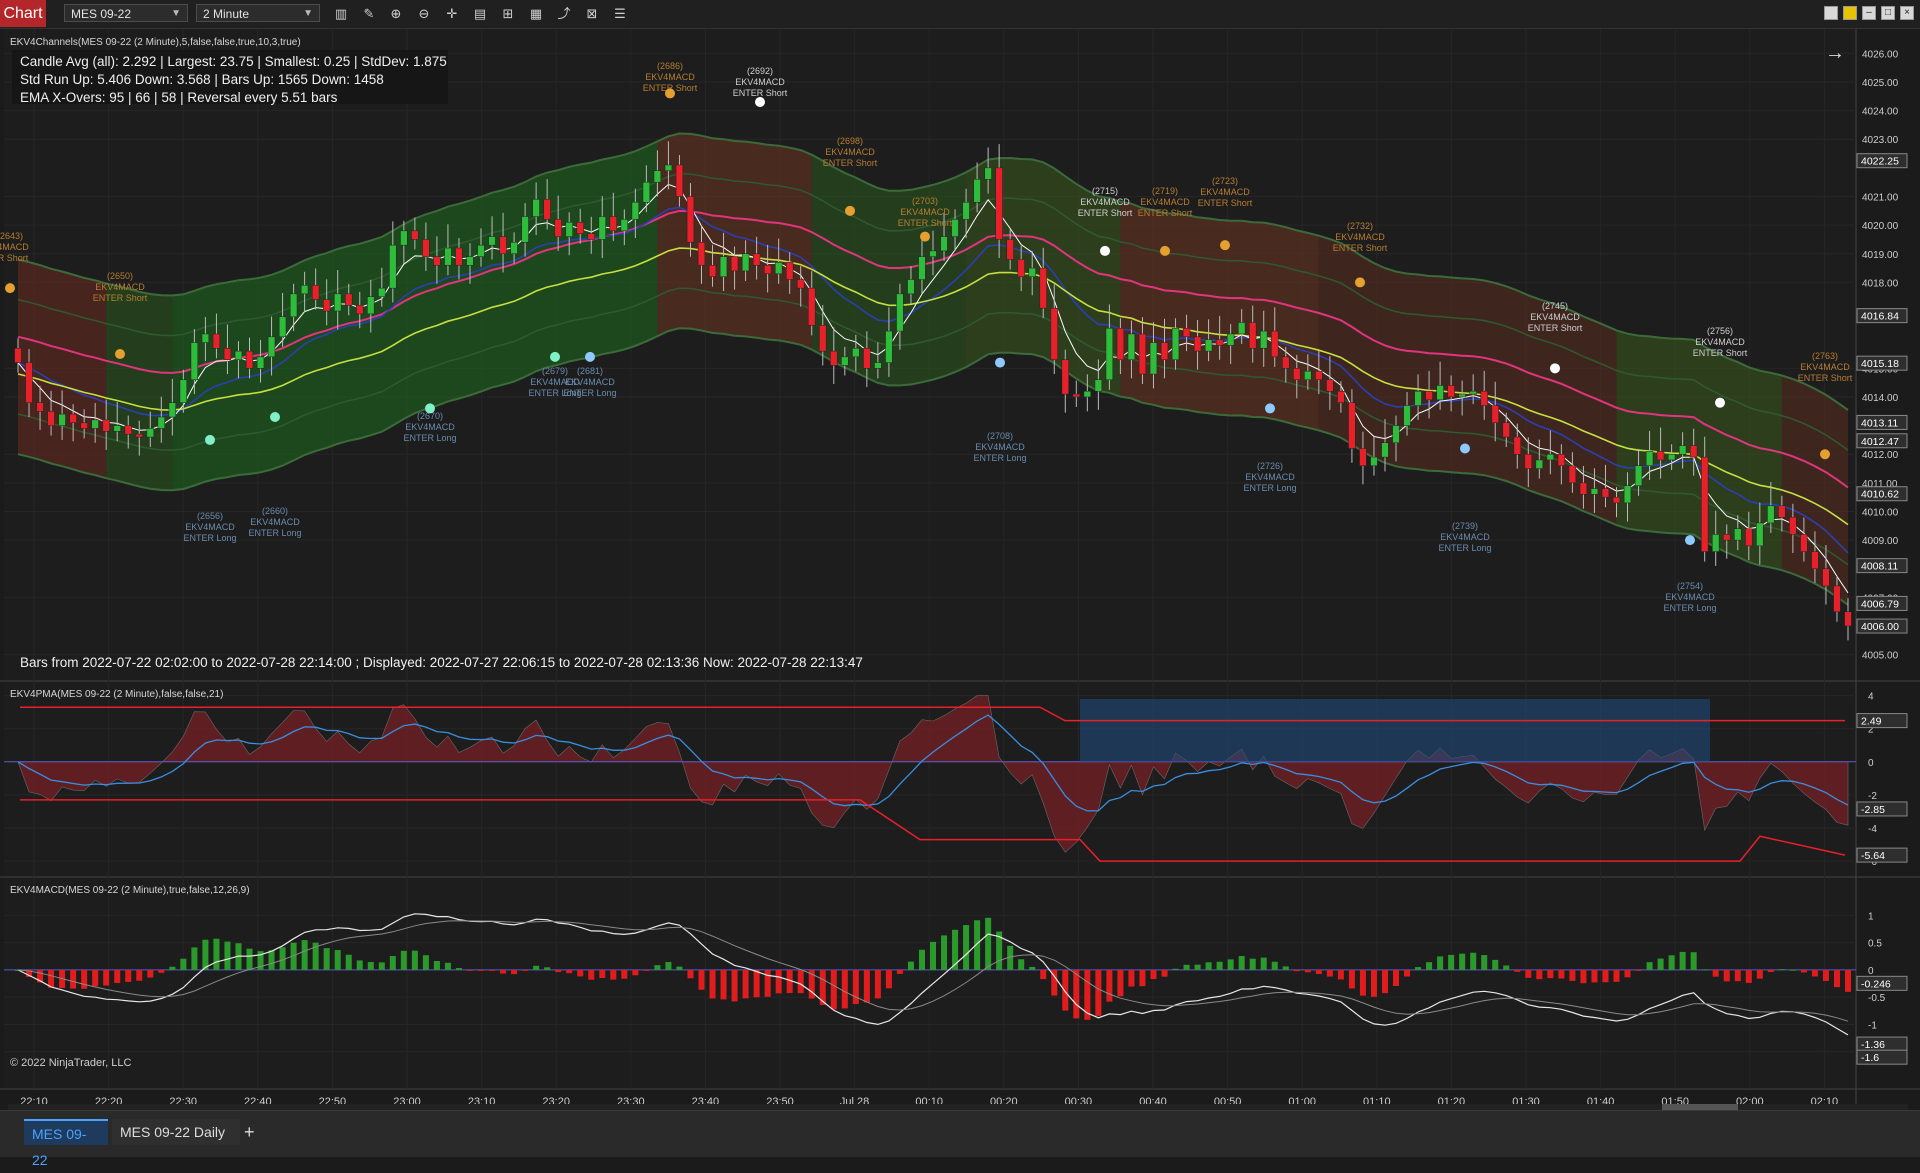 The image size is (1920, 1173). I want to click on macd-tick-label: 1, so click(1871, 916).